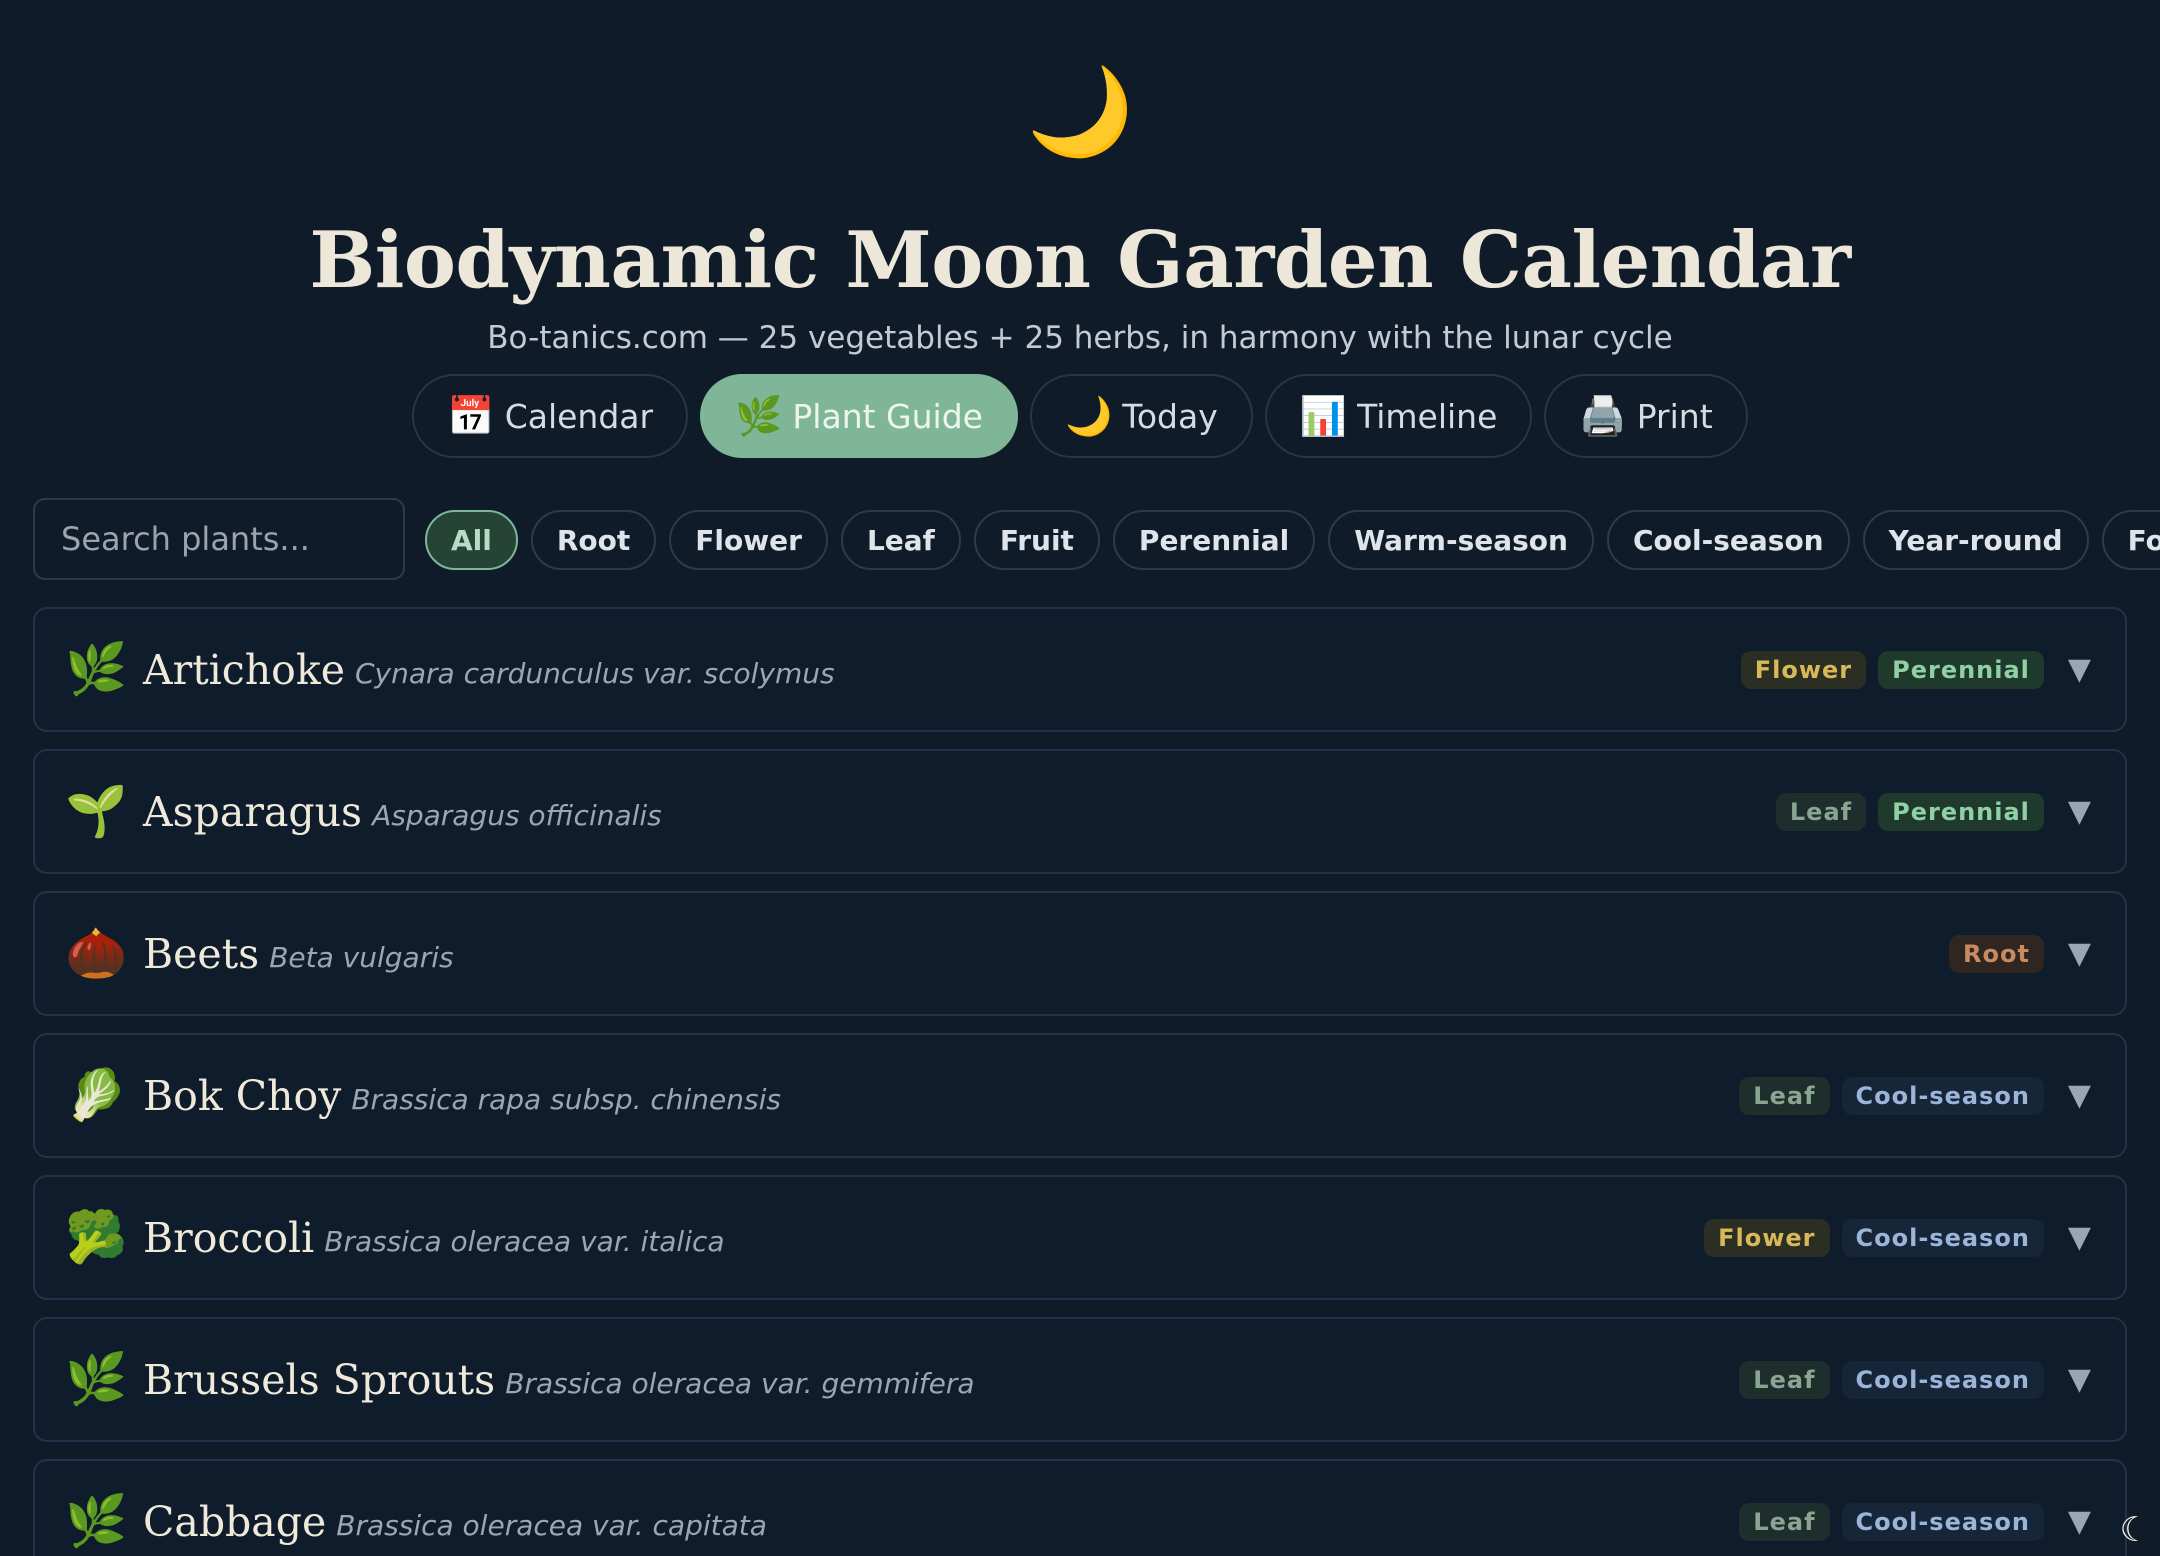 The height and width of the screenshot is (1556, 2160). Describe the element at coordinates (517, 815) in the screenshot. I see `plant-latin-name: Asparagus officinalis` at that location.